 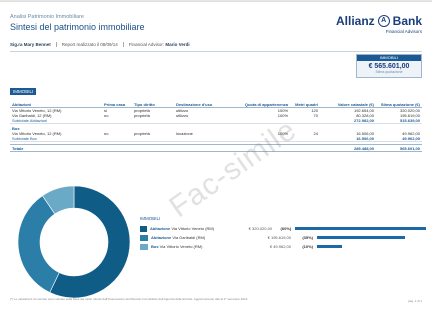 I want to click on summary-badge-value: € 565.601,00, so click(x=389, y=66).